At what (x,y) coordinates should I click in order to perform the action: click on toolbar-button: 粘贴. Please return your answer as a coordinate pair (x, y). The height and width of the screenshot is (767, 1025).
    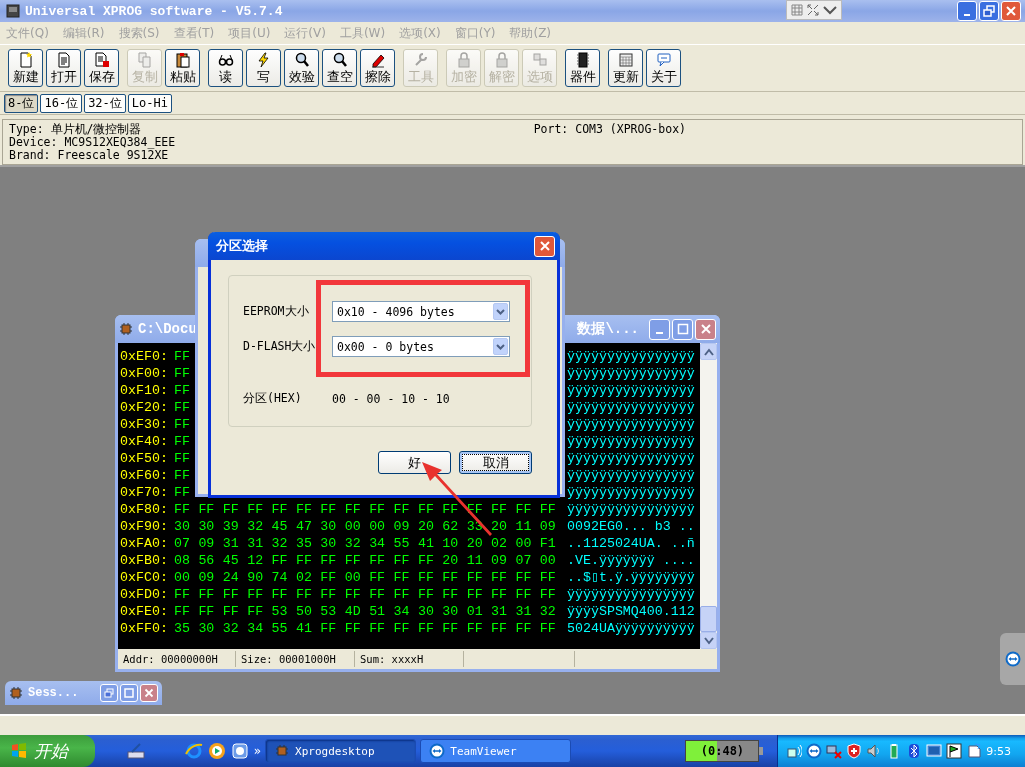
    Looking at the image, I should click on (182, 68).